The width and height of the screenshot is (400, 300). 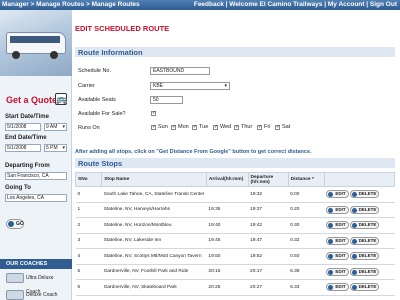 I want to click on going-to-input: Los Angeles, CA, so click(x=36, y=198).